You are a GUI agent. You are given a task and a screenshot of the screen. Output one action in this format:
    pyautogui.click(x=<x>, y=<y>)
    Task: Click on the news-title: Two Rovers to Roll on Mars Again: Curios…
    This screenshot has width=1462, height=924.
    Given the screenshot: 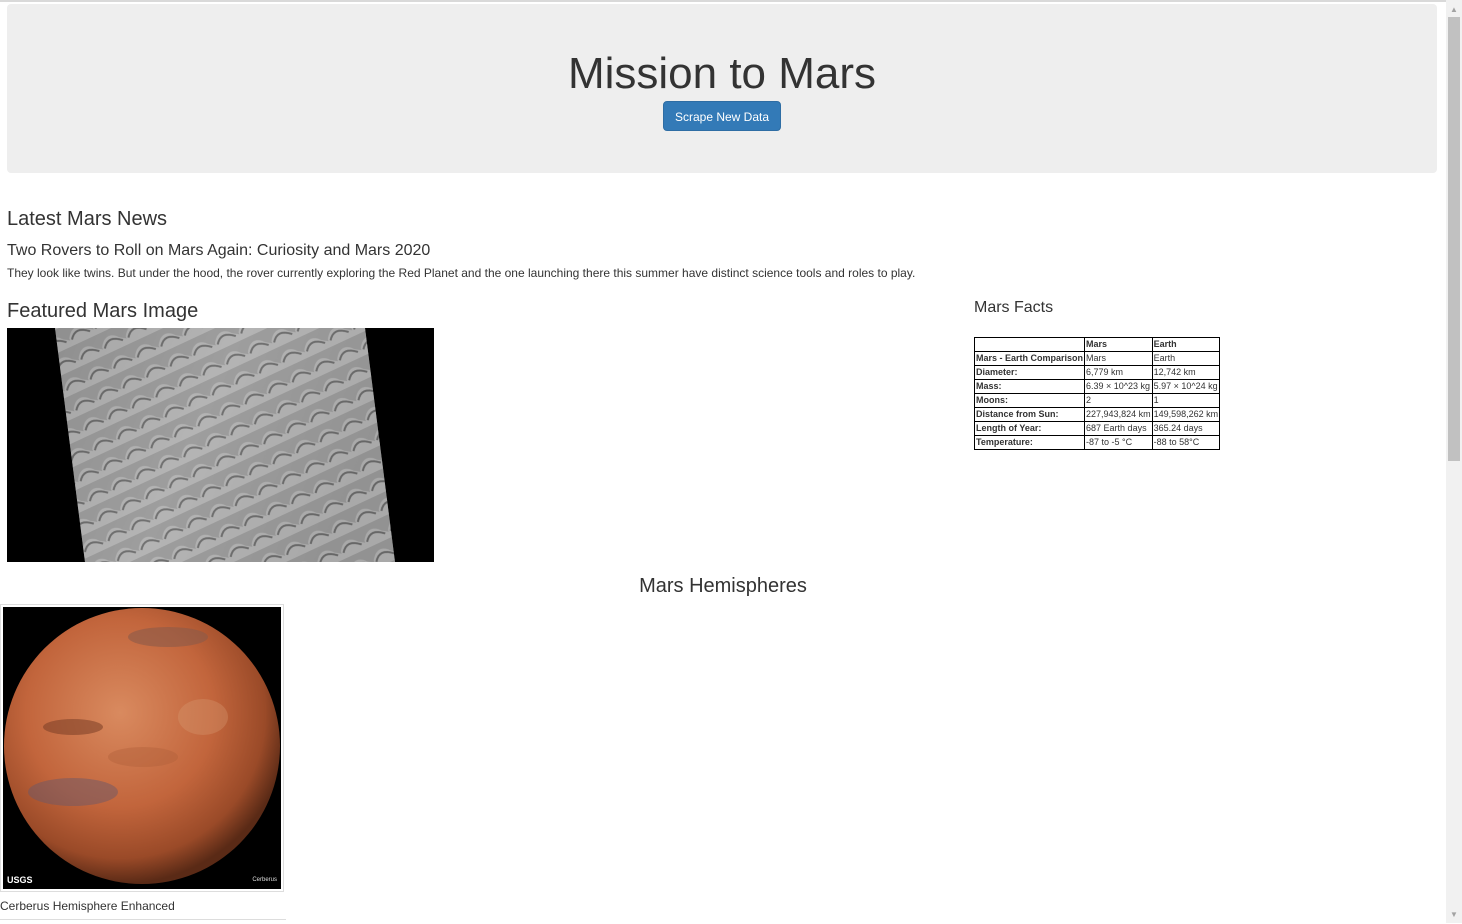 What is the action you would take?
    pyautogui.click(x=219, y=250)
    